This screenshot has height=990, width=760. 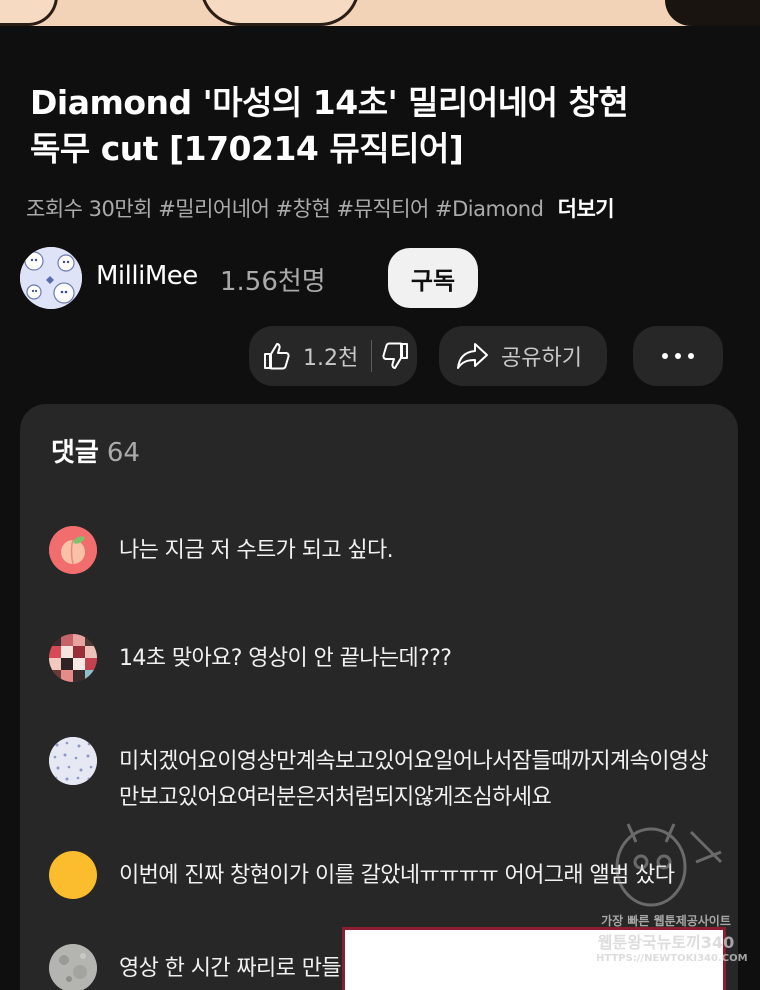 I want to click on more-horizontal-icon, so click(x=678, y=356).